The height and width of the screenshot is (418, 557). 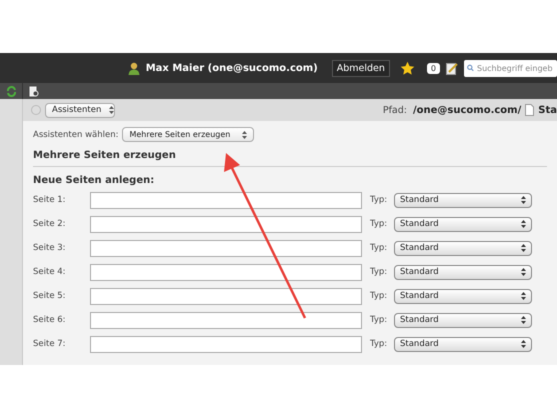 I want to click on star-icon, so click(x=407, y=68).